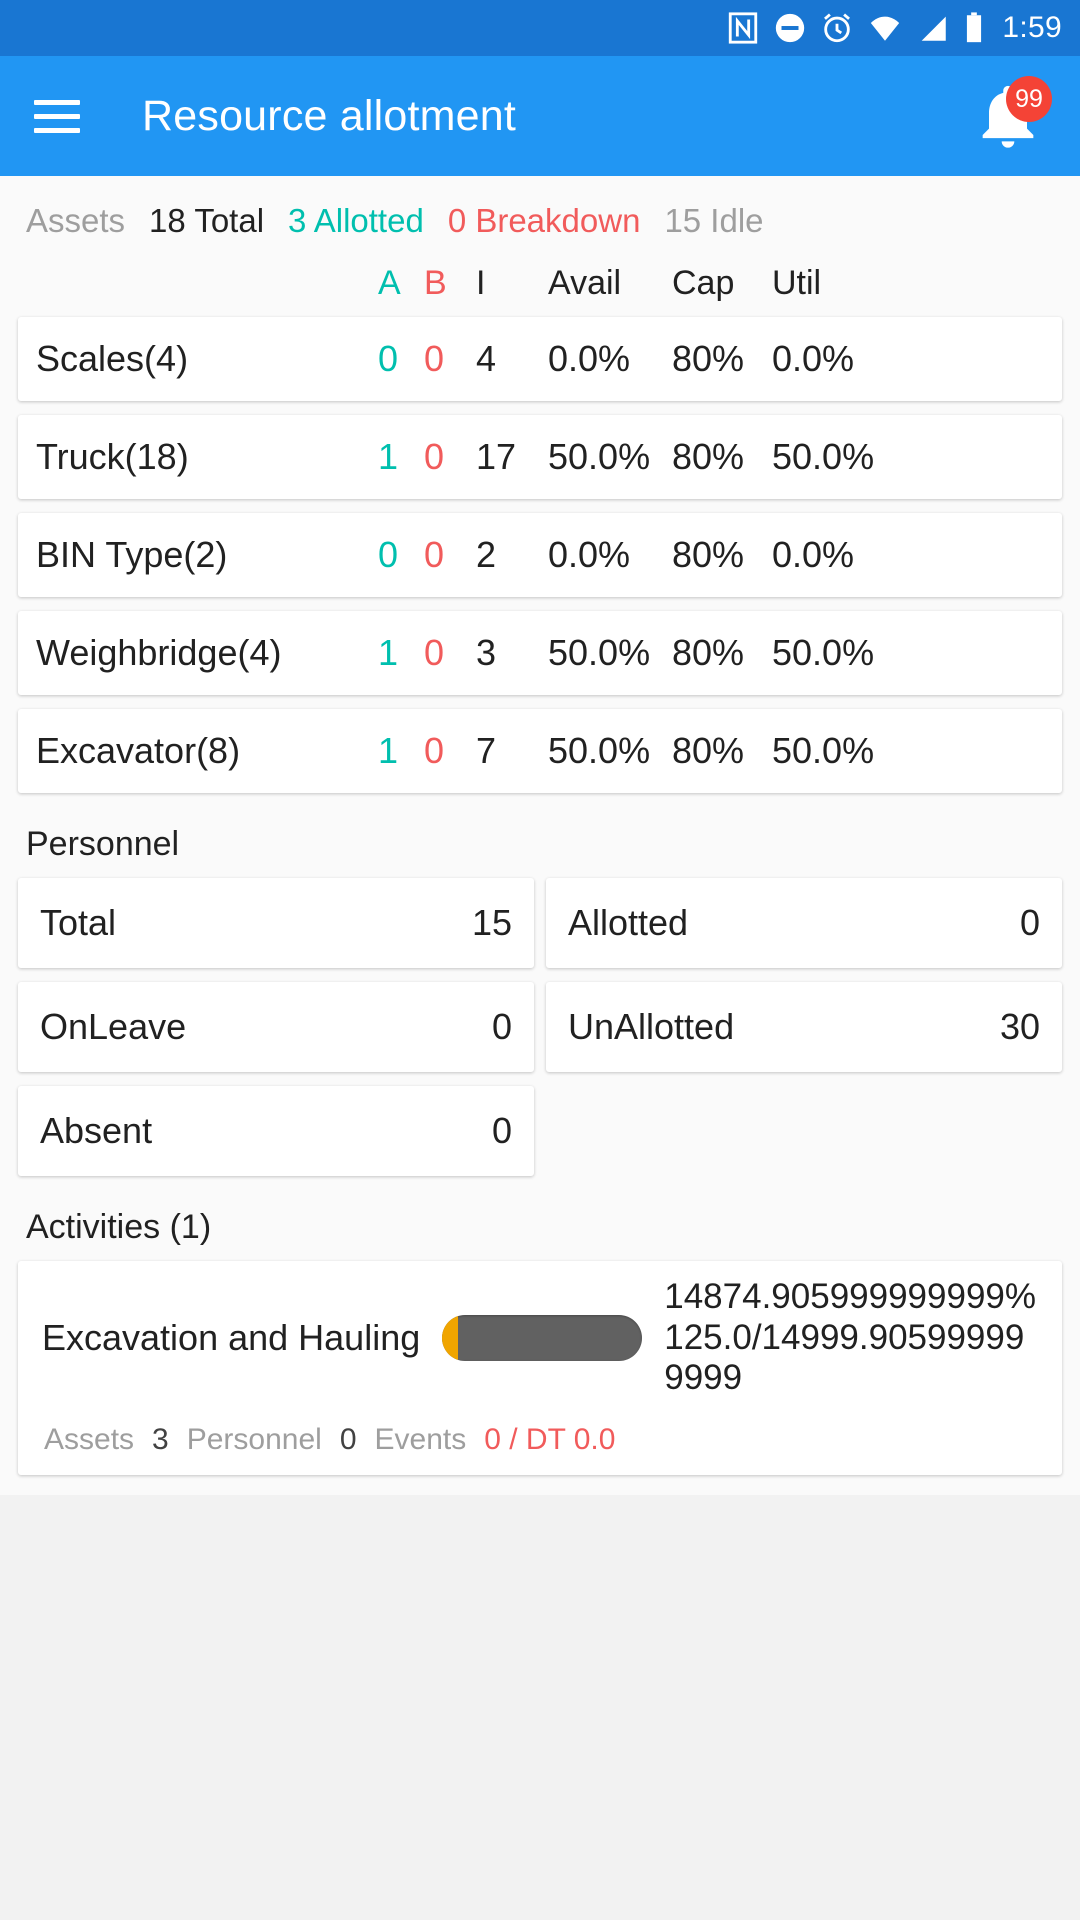  I want to click on asset-idle: 3, so click(486, 652).